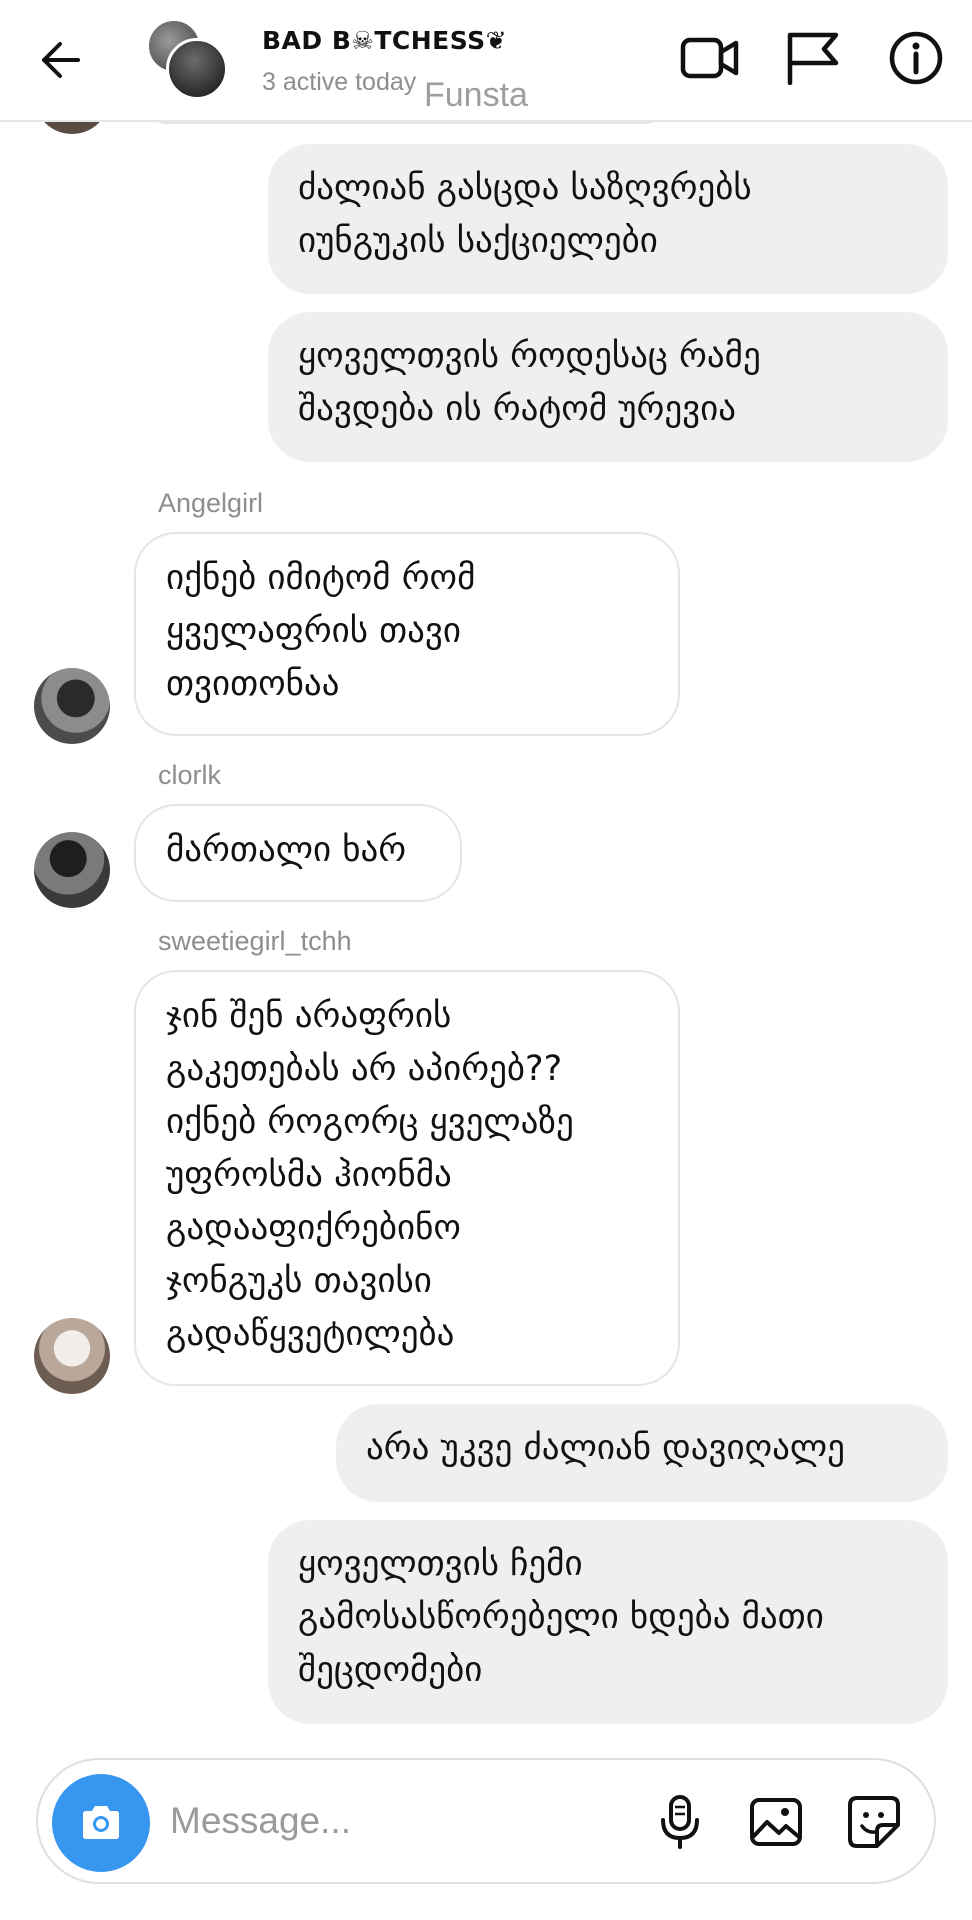 This screenshot has height=1920, width=972. I want to click on group-name: BAD B☠TCHESS❦, so click(384, 40).